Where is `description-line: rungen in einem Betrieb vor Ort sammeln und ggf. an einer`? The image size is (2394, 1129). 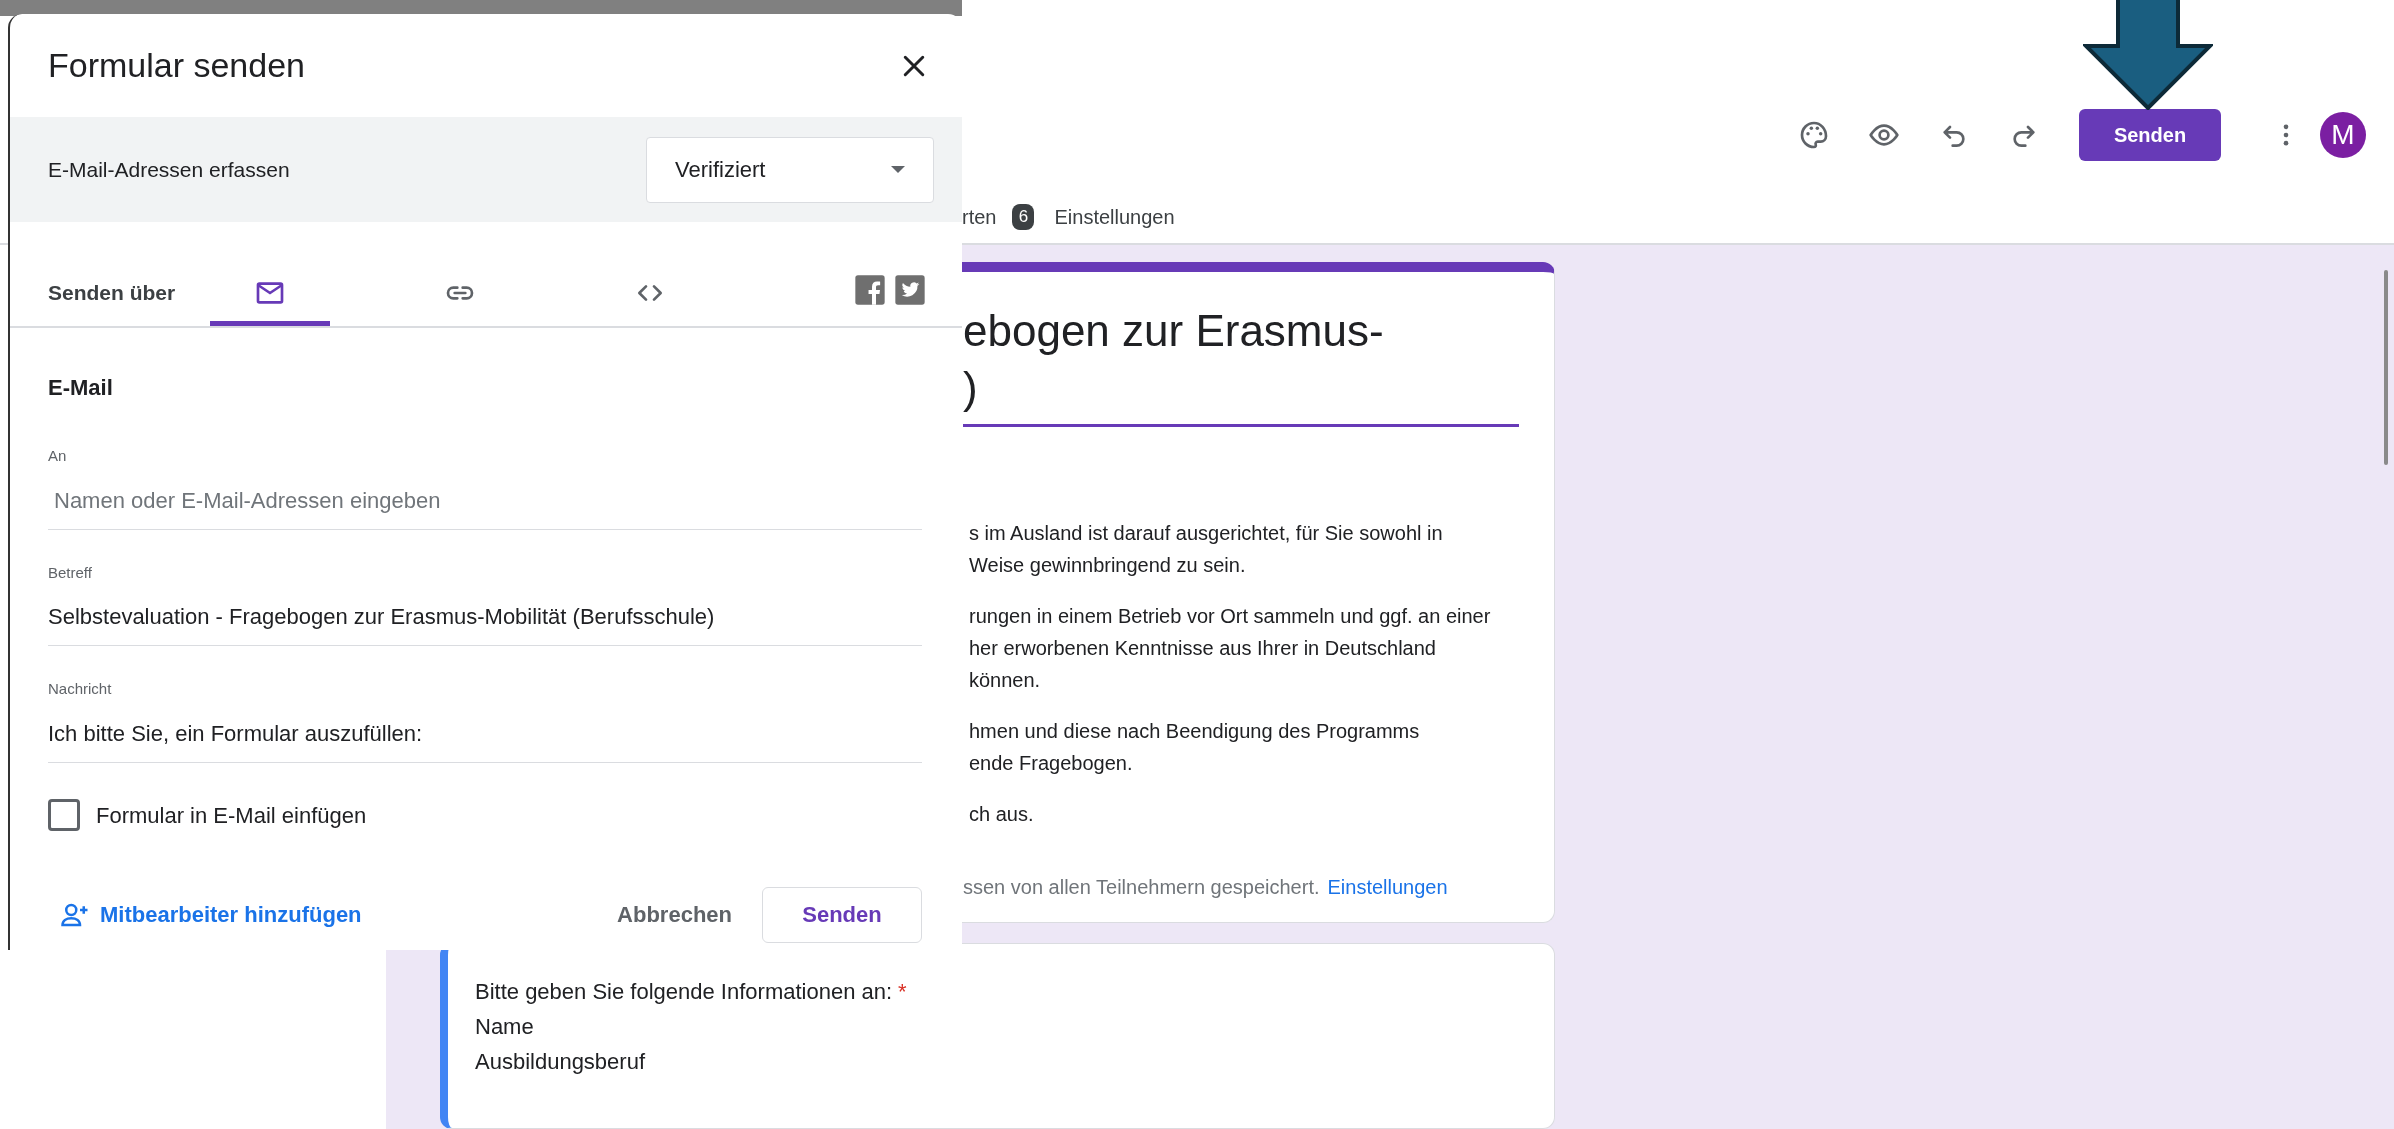
description-line: rungen in einem Betrieb vor Ort sammeln und ggf. an einer is located at coordinates (1230, 616).